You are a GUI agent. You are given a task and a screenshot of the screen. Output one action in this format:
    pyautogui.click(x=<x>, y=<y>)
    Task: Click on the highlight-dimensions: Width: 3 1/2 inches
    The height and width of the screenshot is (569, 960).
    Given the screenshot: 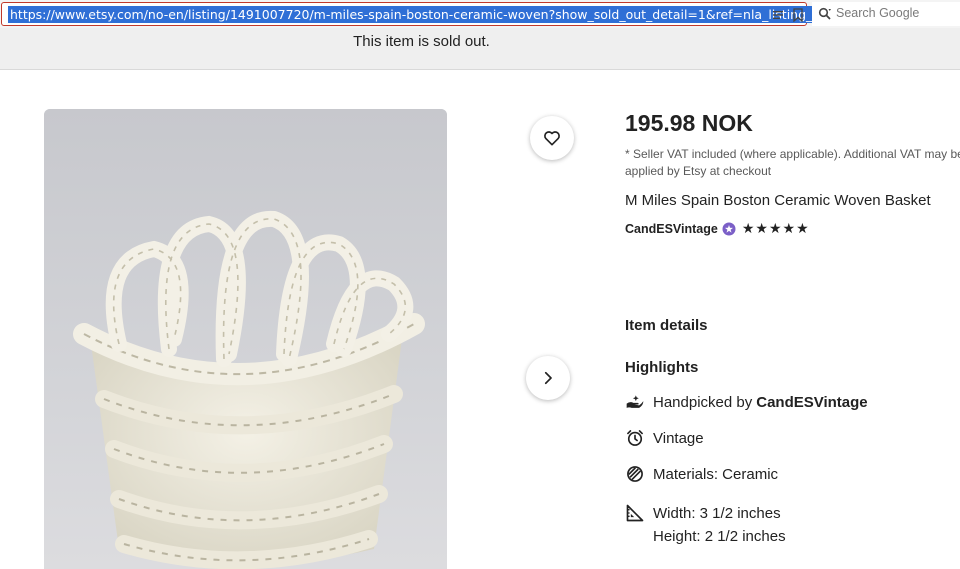 What is the action you would take?
    pyautogui.click(x=703, y=513)
    